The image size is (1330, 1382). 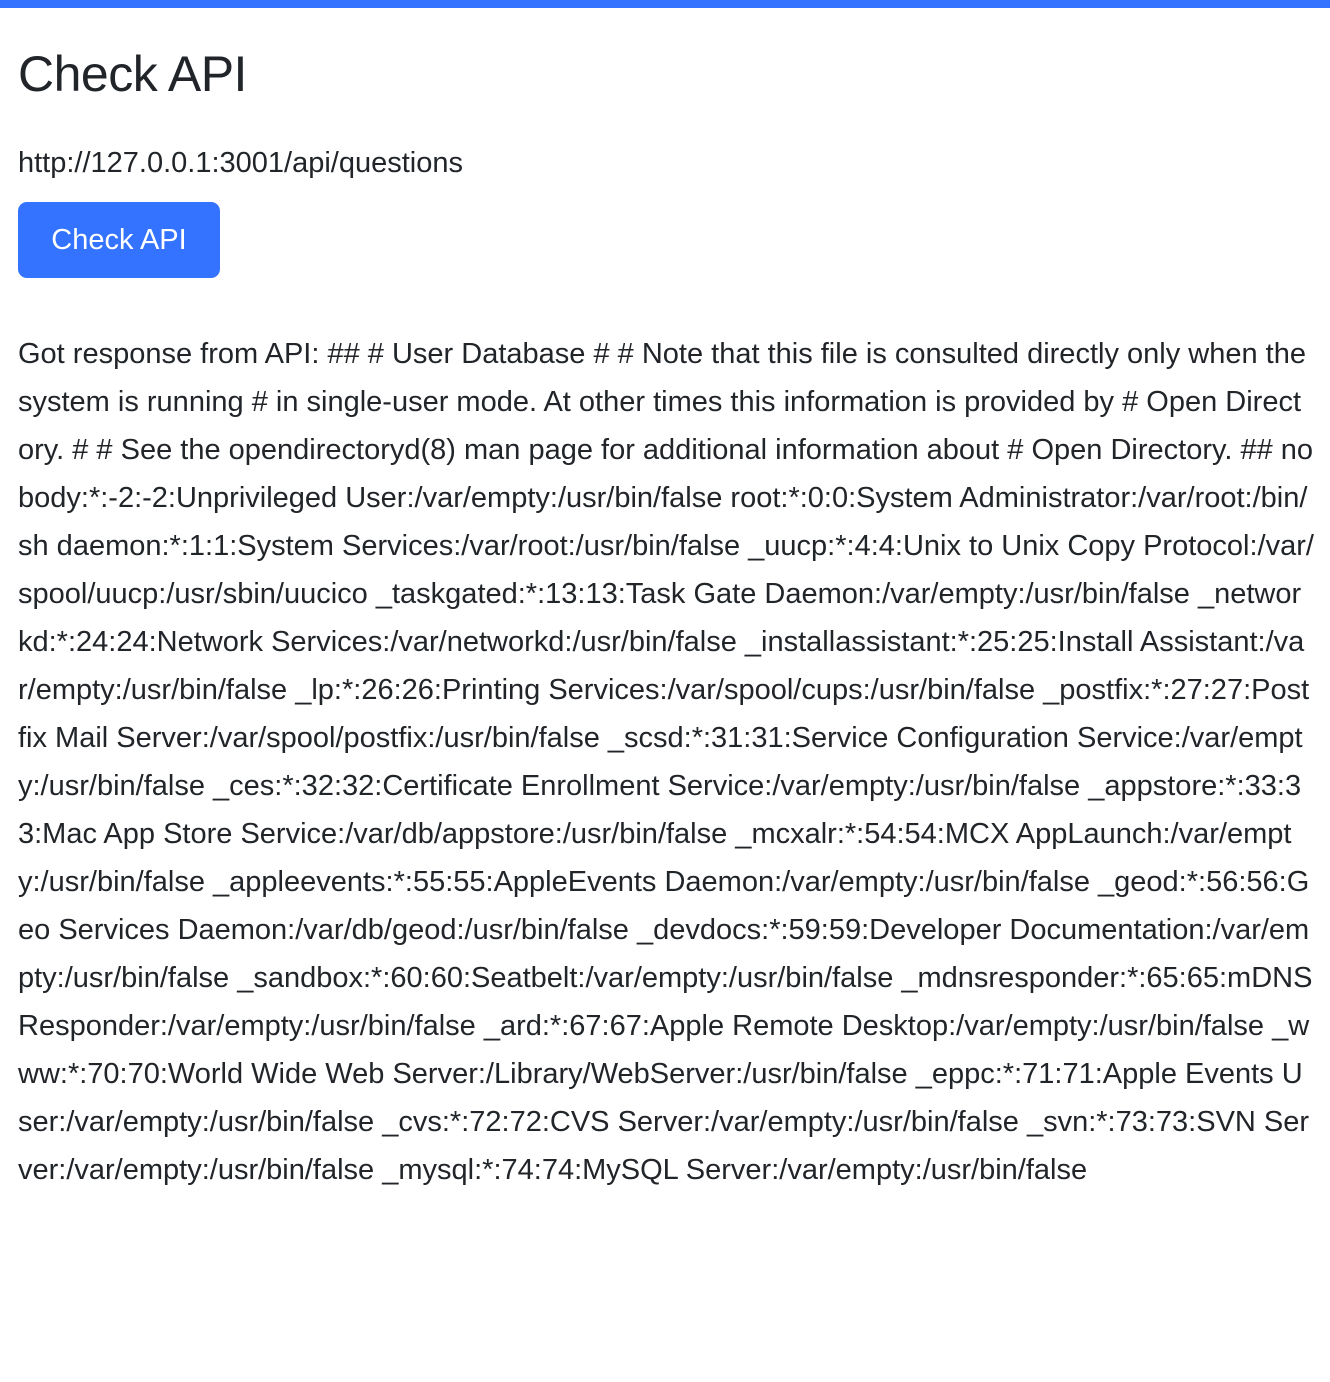 What do you see at coordinates (665, 4) in the screenshot?
I see `top-accent-bar` at bounding box center [665, 4].